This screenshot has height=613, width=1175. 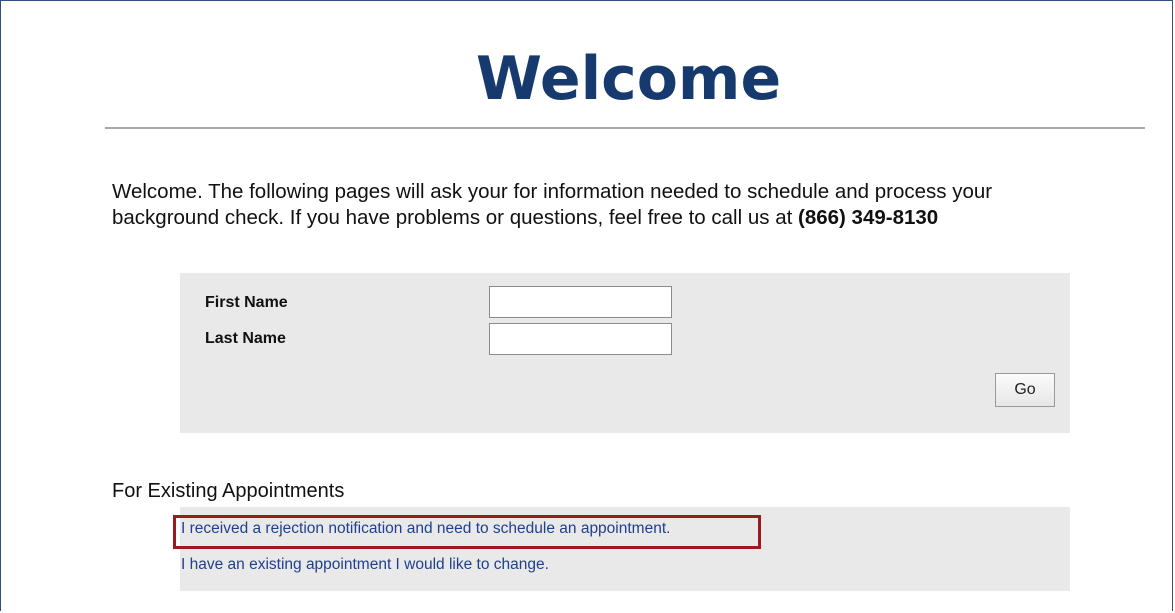 I want to click on first-name-input, so click(x=580, y=302).